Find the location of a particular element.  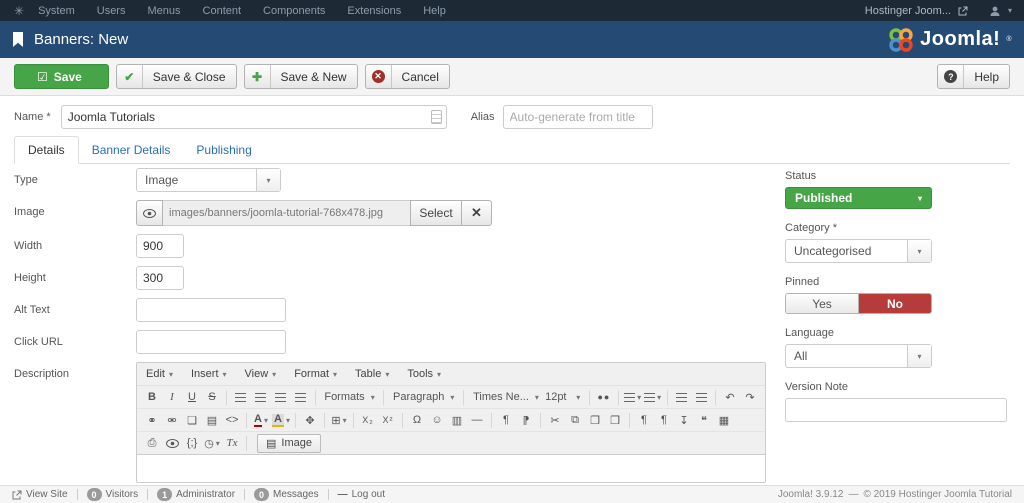

show-blocks-button: ¶ is located at coordinates (664, 420).